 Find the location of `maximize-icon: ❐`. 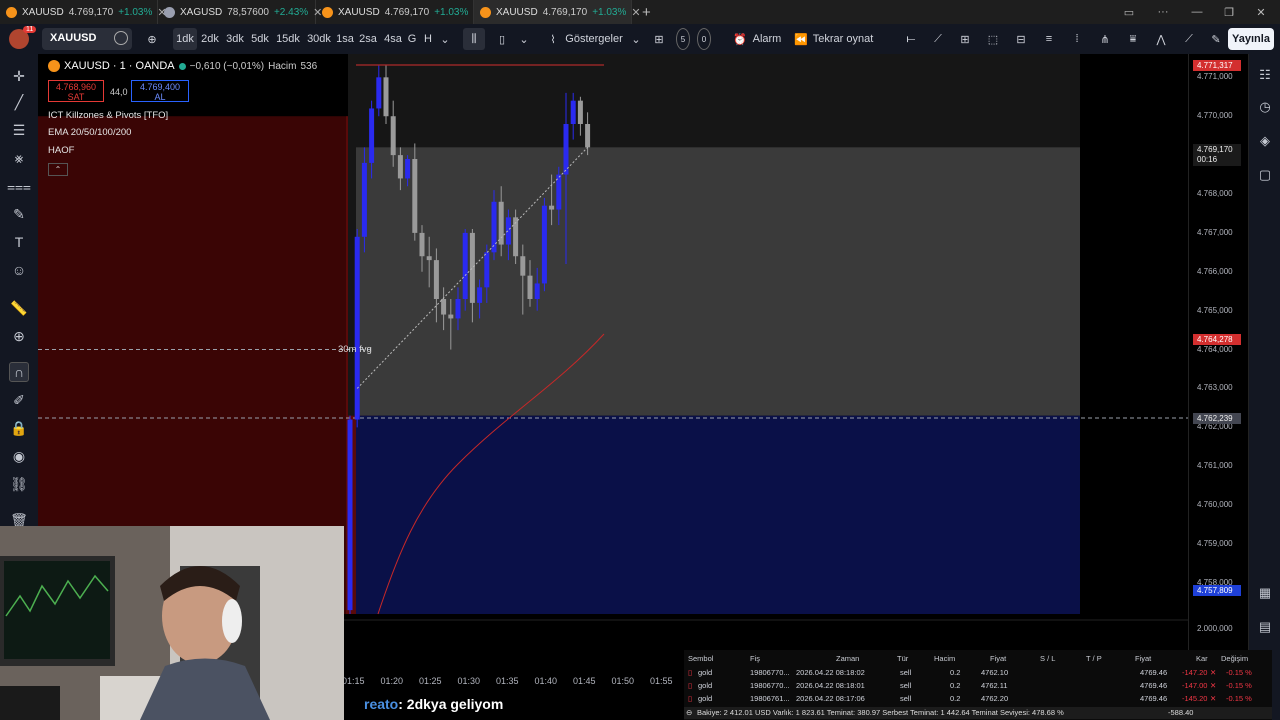

maximize-icon: ❐ is located at coordinates (1229, 12).